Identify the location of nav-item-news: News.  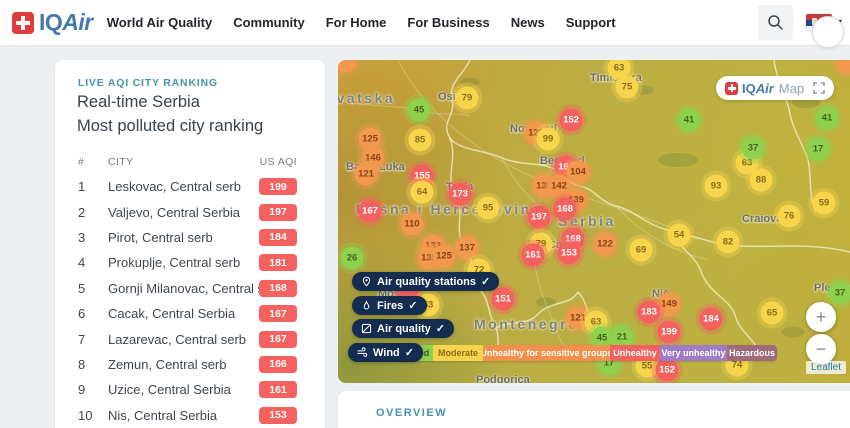
(528, 22).